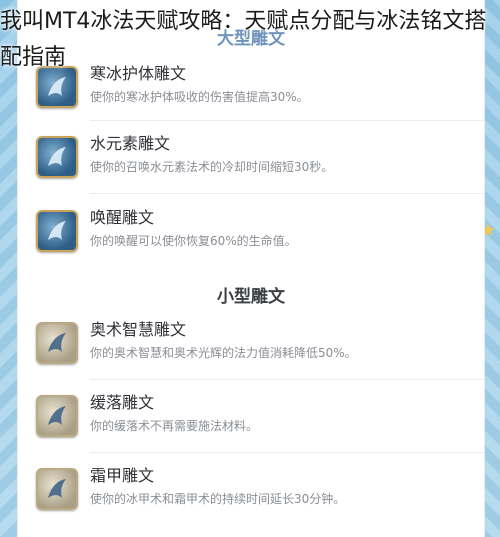 Image resolution: width=500 pixels, height=537 pixels. Describe the element at coordinates (251, 297) in the screenshot. I see `minor-glyph-header: 小型雕文` at that location.